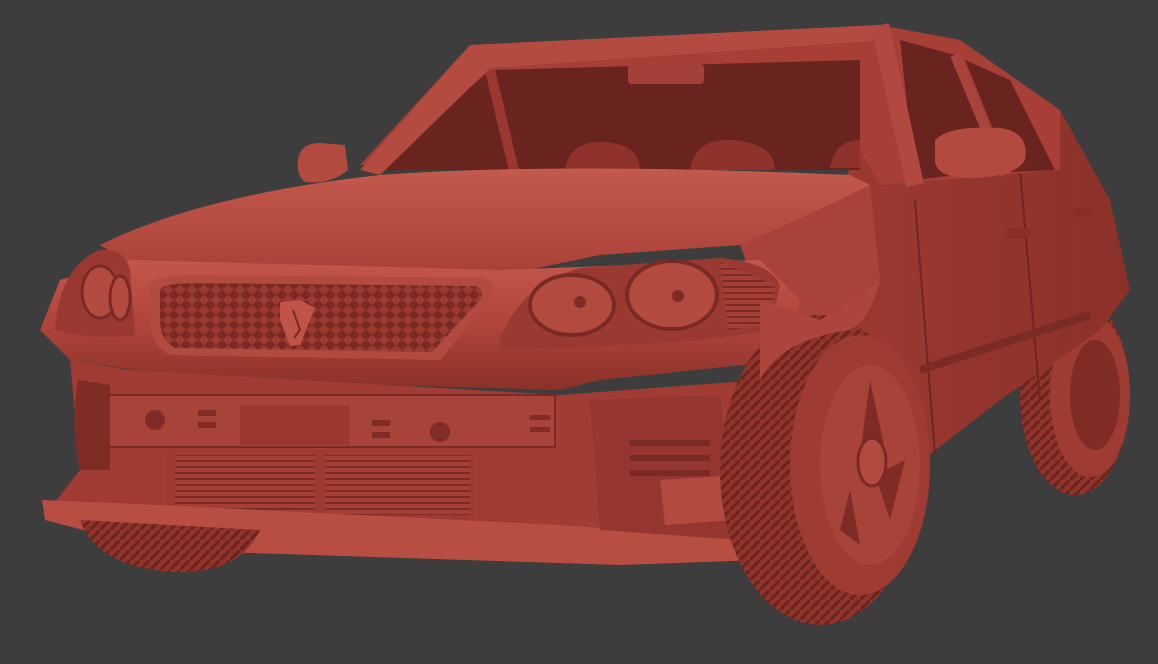 The height and width of the screenshot is (664, 1158). I want to click on side-mirror-right, so click(980, 152).